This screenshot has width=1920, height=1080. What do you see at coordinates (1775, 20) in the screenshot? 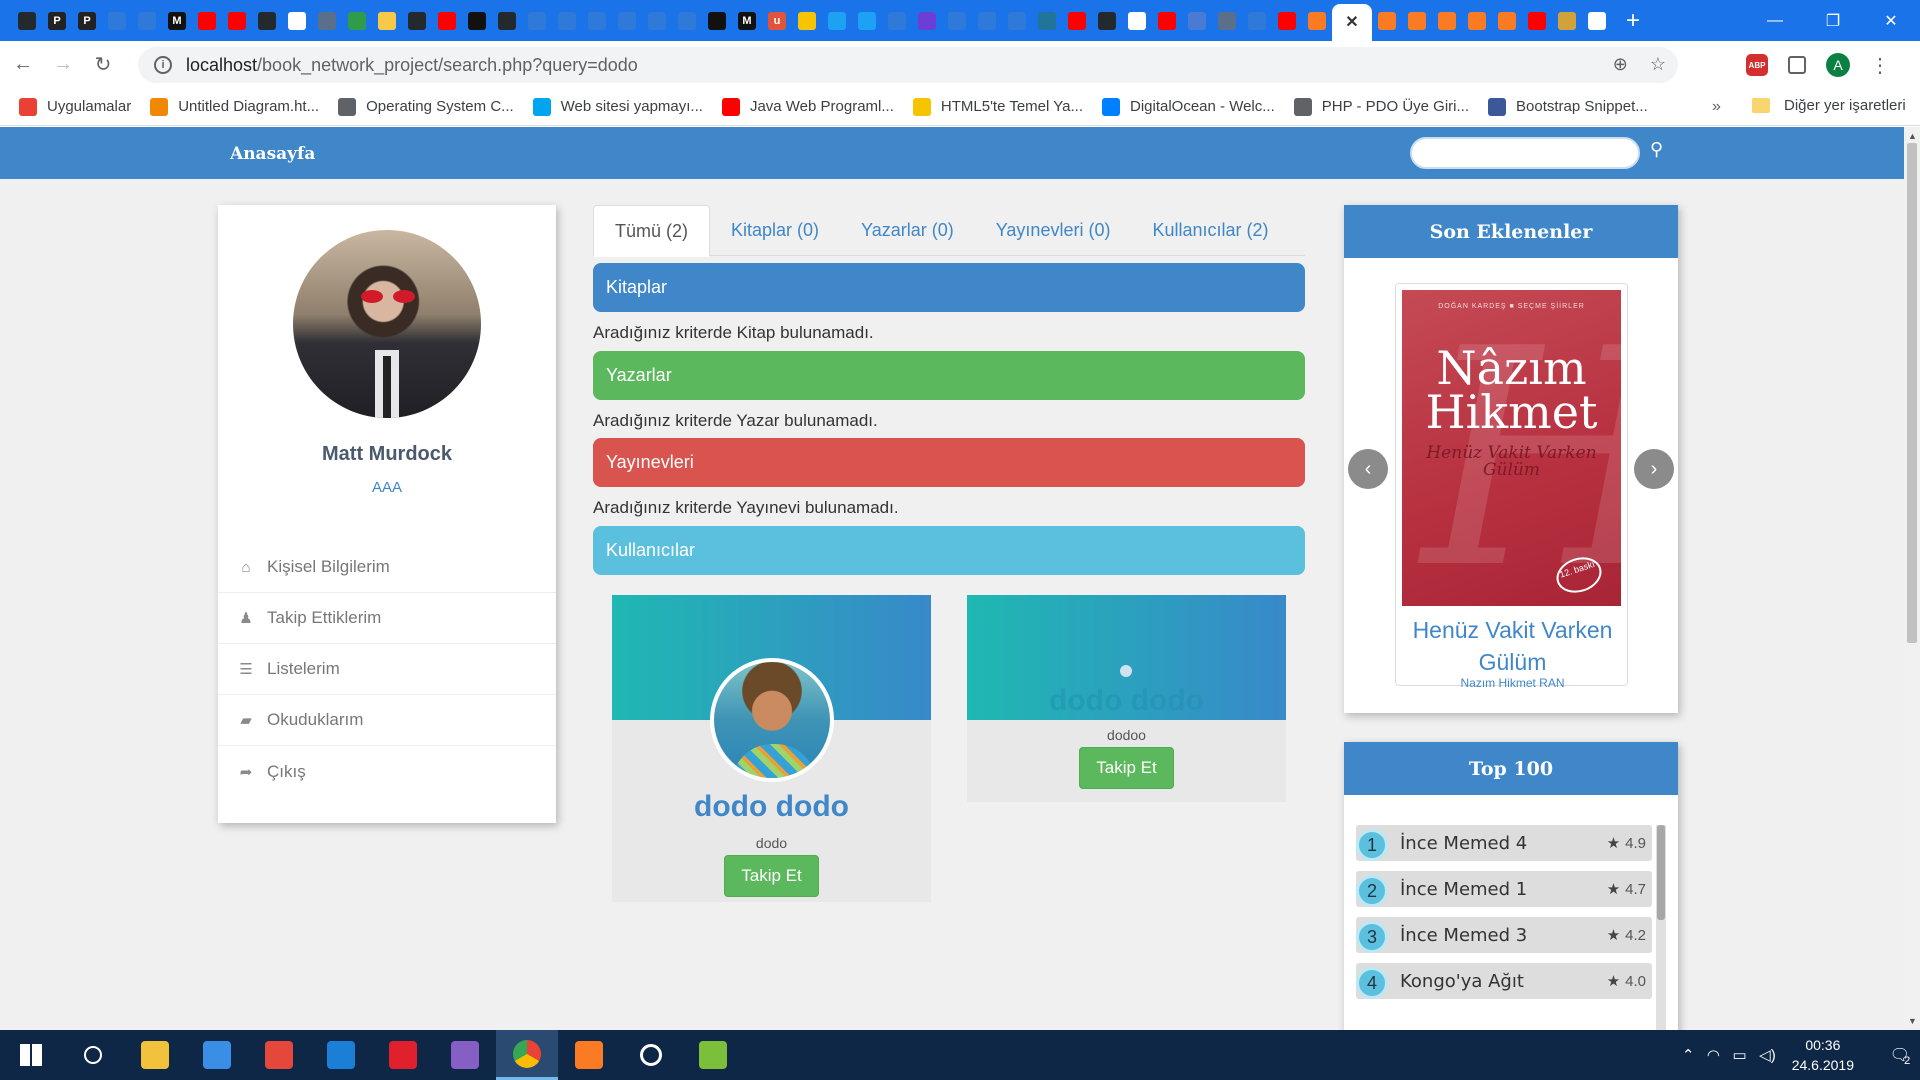
I see `minimize-icon: —` at bounding box center [1775, 20].